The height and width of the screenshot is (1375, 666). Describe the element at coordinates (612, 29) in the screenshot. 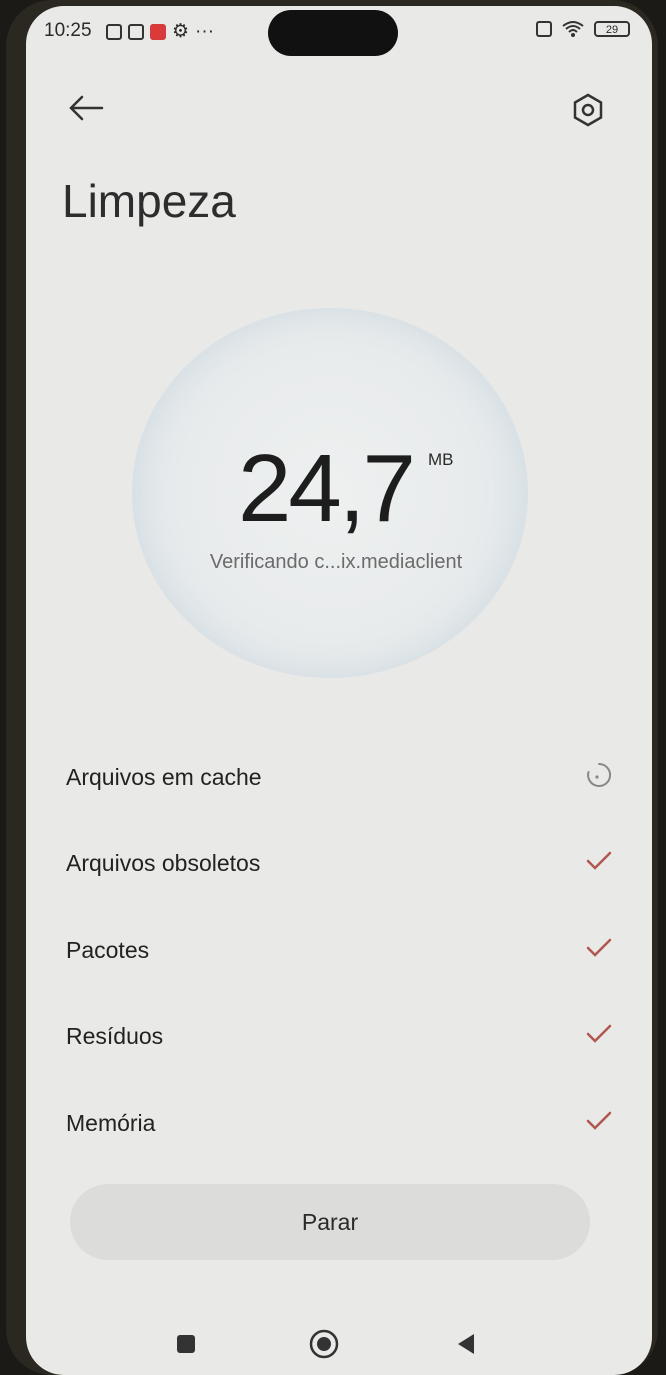

I see `battery-icon: 29` at that location.